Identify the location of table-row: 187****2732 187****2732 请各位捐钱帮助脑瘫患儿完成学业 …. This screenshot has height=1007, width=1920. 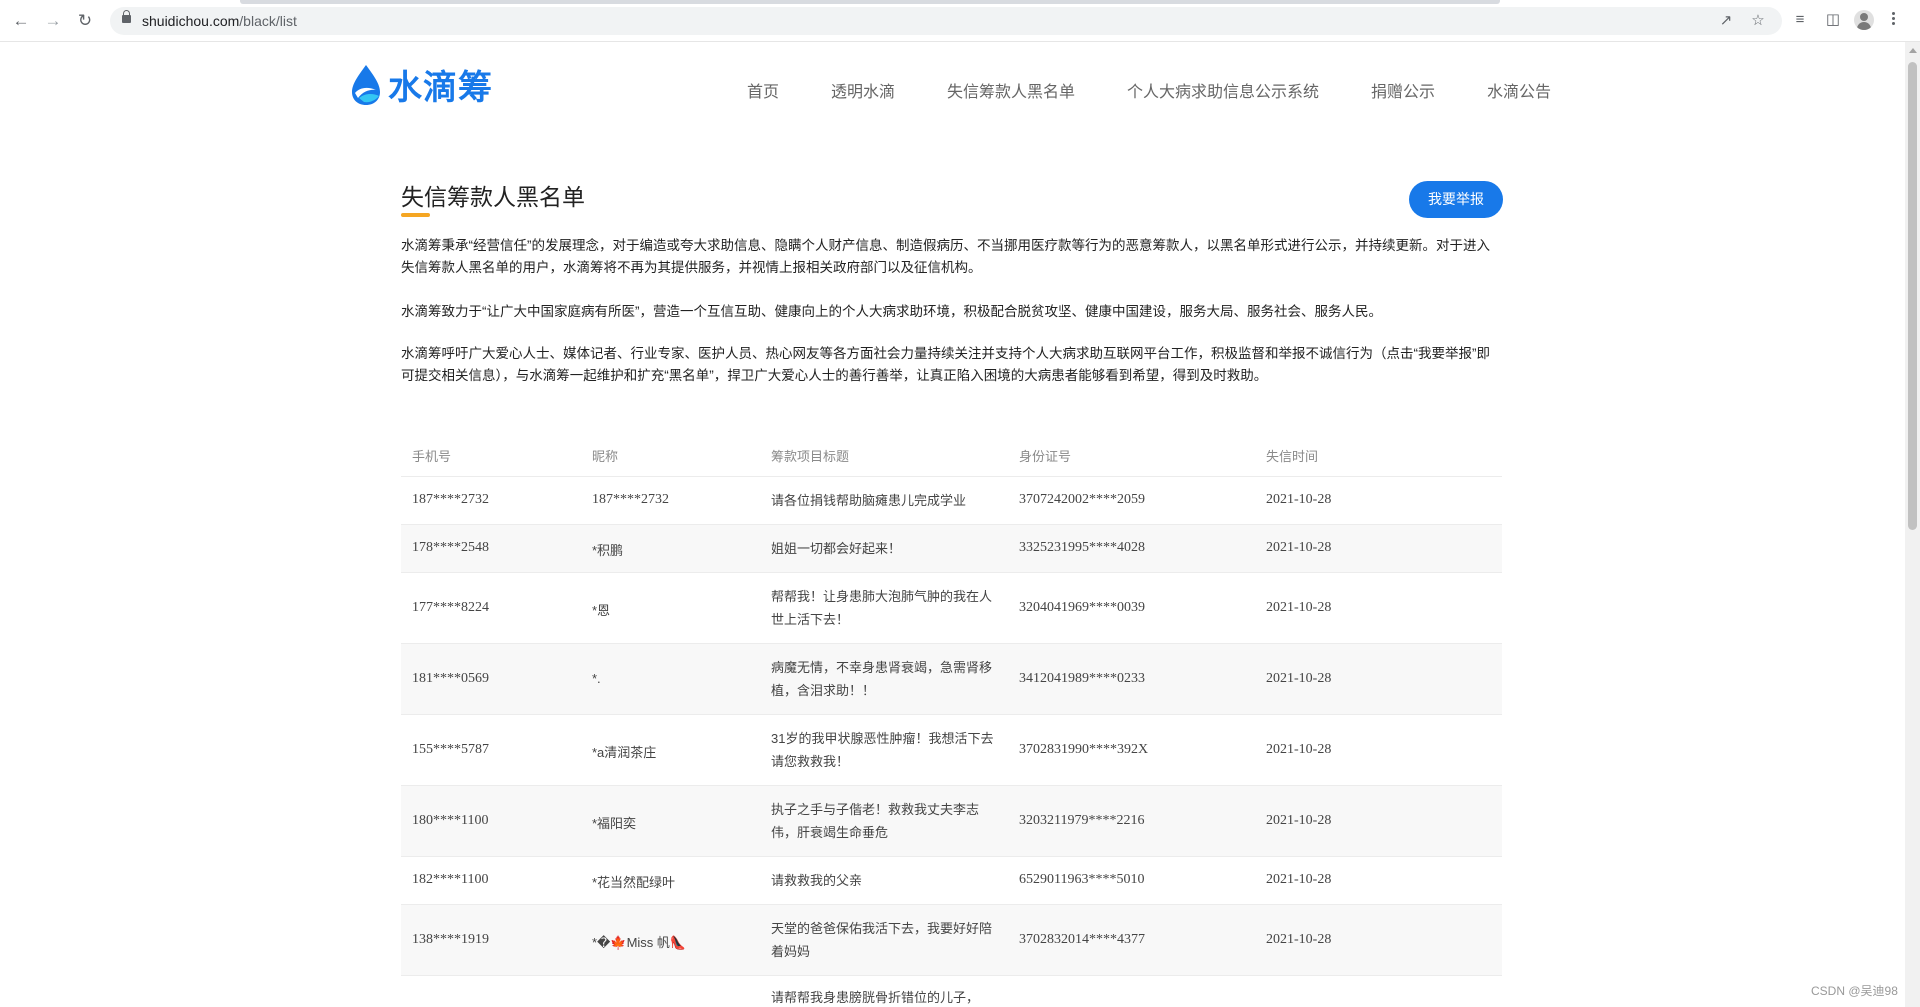
(951, 501).